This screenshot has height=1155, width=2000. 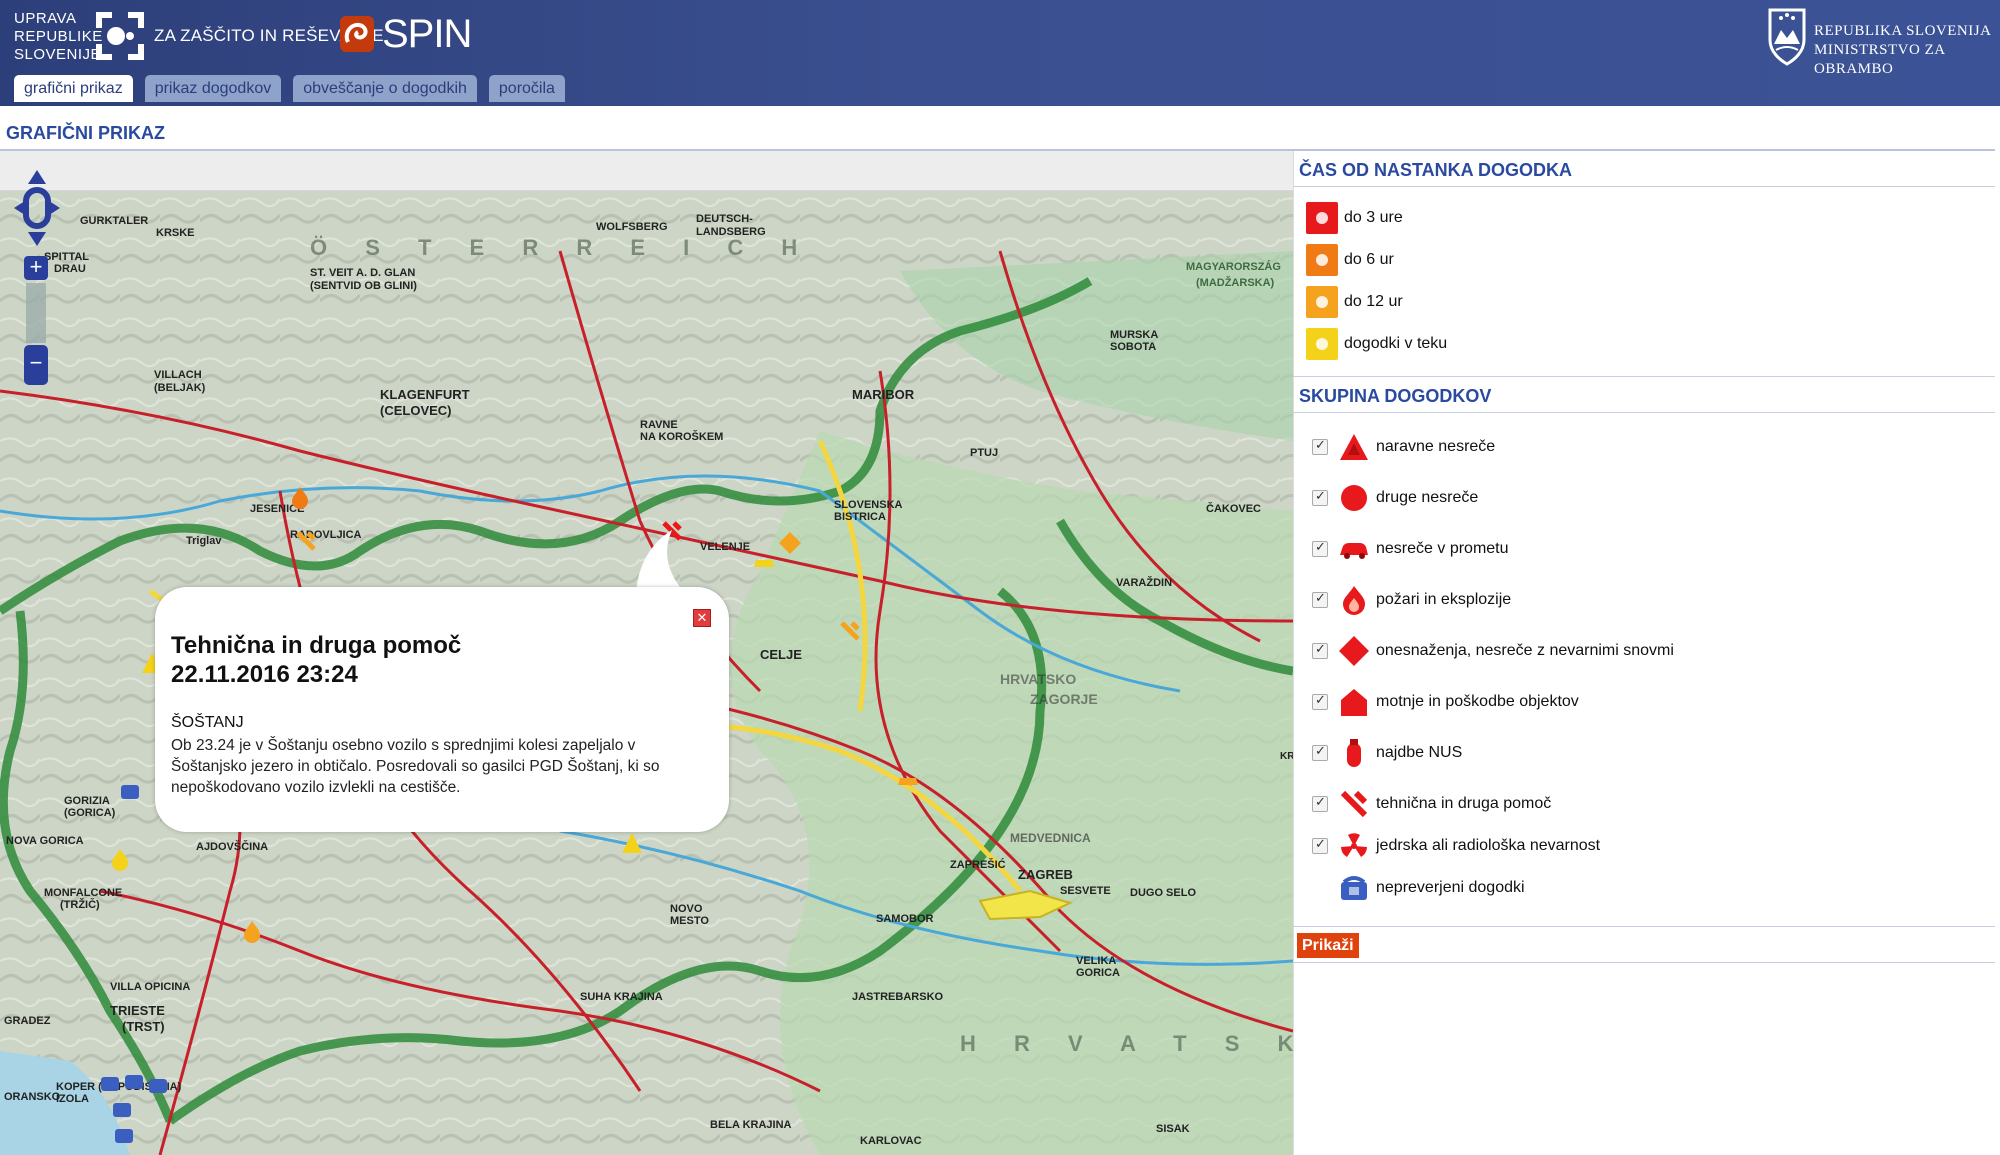 What do you see at coordinates (1644, 376) in the screenshot?
I see `groups-top-divider` at bounding box center [1644, 376].